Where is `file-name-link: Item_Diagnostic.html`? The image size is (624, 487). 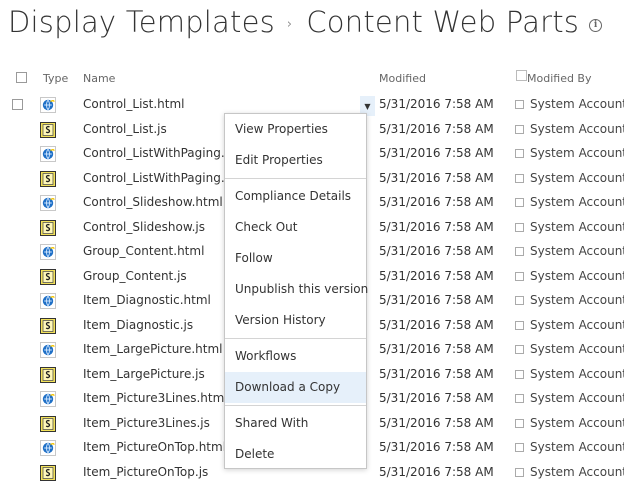
file-name-link: Item_Diagnostic.html is located at coordinates (154, 300).